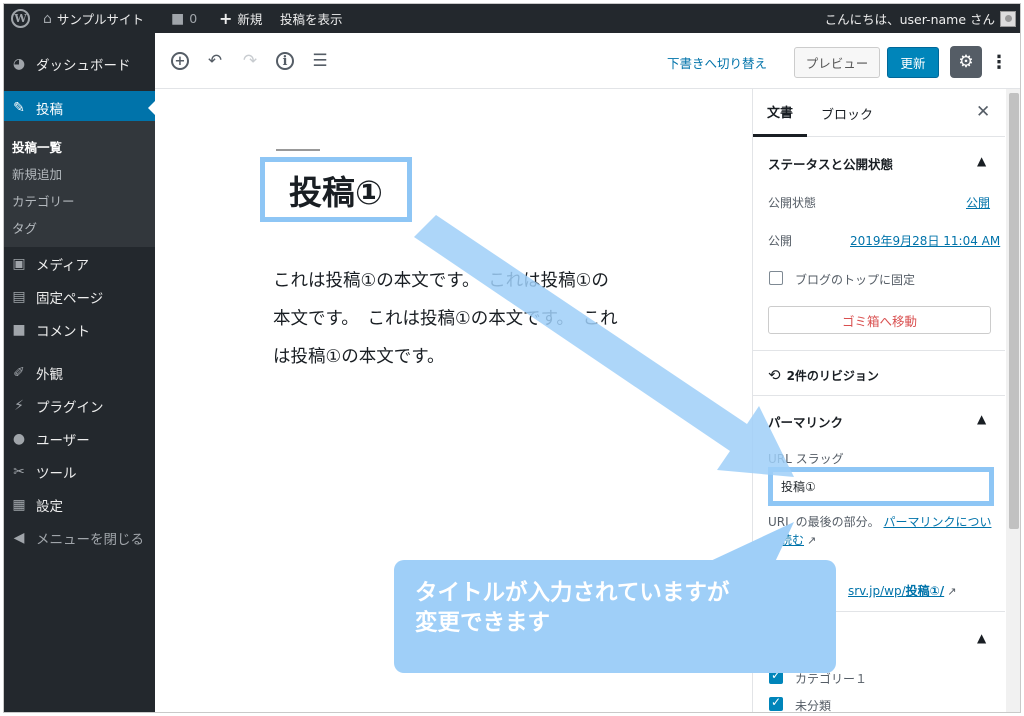 The image size is (1024, 716). I want to click on callout-line-1: タイトルが入力されていますが, so click(572, 593).